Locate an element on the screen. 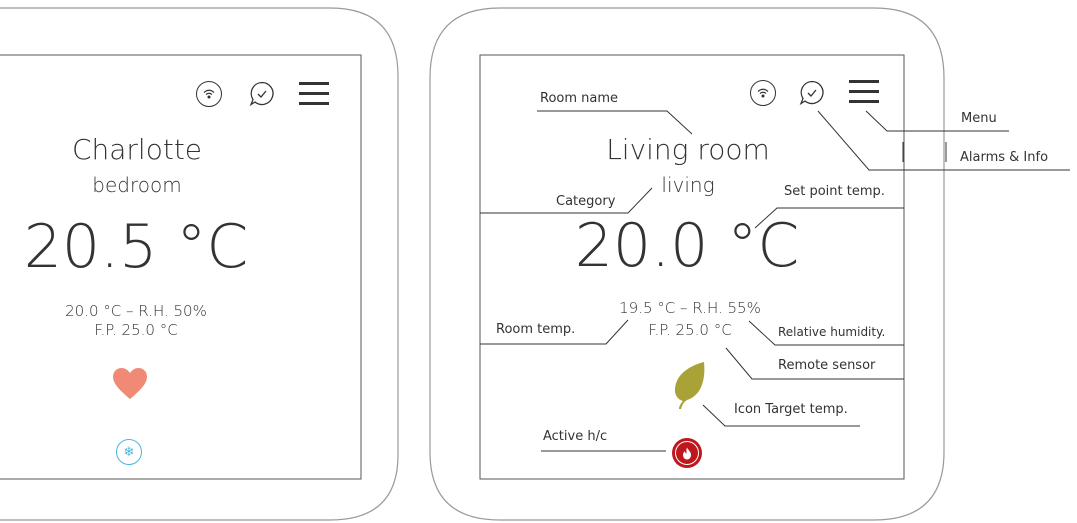 This screenshot has height=523, width=1077. callout-room-name: Room name is located at coordinates (579, 98).